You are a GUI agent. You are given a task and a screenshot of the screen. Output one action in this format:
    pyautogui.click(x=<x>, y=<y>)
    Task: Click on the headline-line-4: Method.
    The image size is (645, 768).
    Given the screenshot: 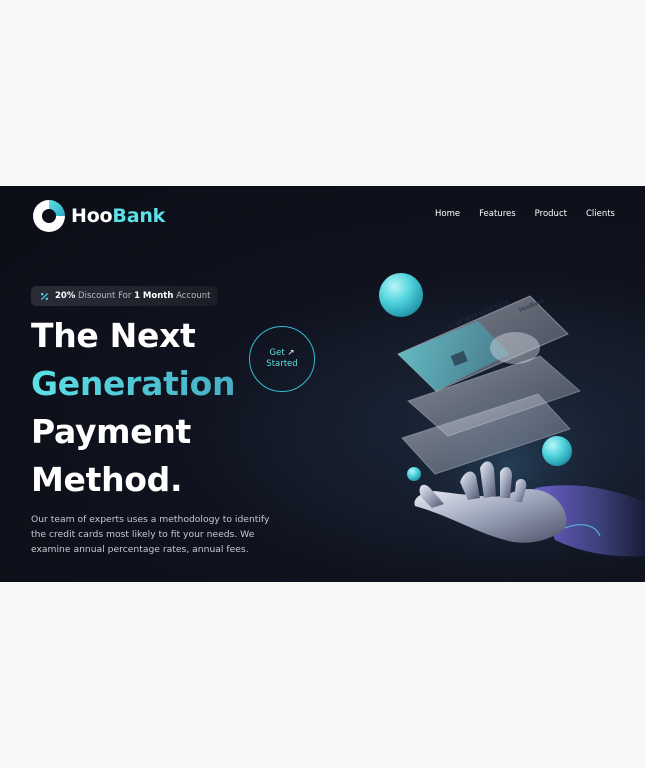 What is the action you would take?
    pyautogui.click(x=107, y=479)
    